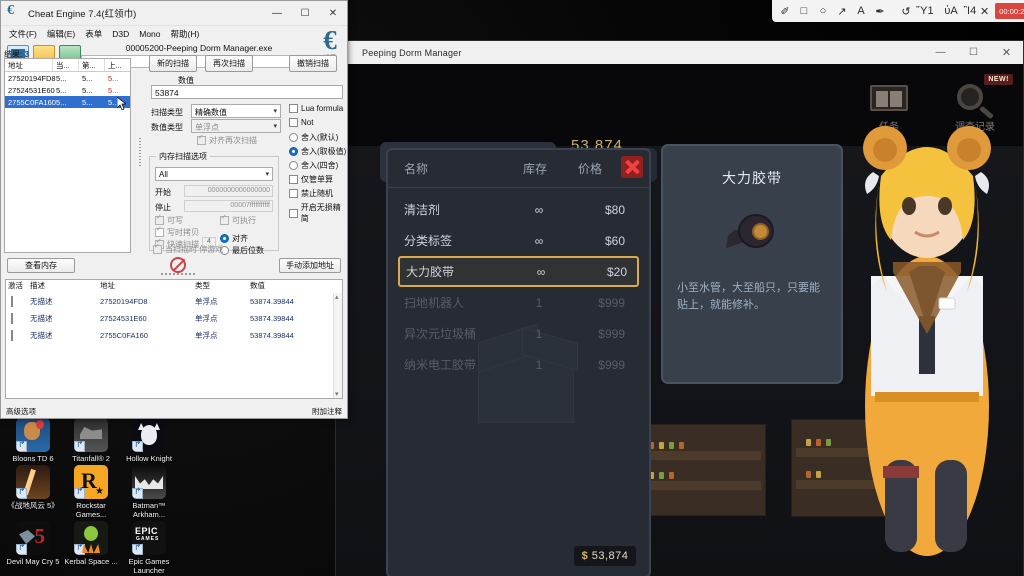  What do you see at coordinates (311, 193) in the screenshot?
I see `pause-game-checkbox: 禁止随机` at bounding box center [311, 193].